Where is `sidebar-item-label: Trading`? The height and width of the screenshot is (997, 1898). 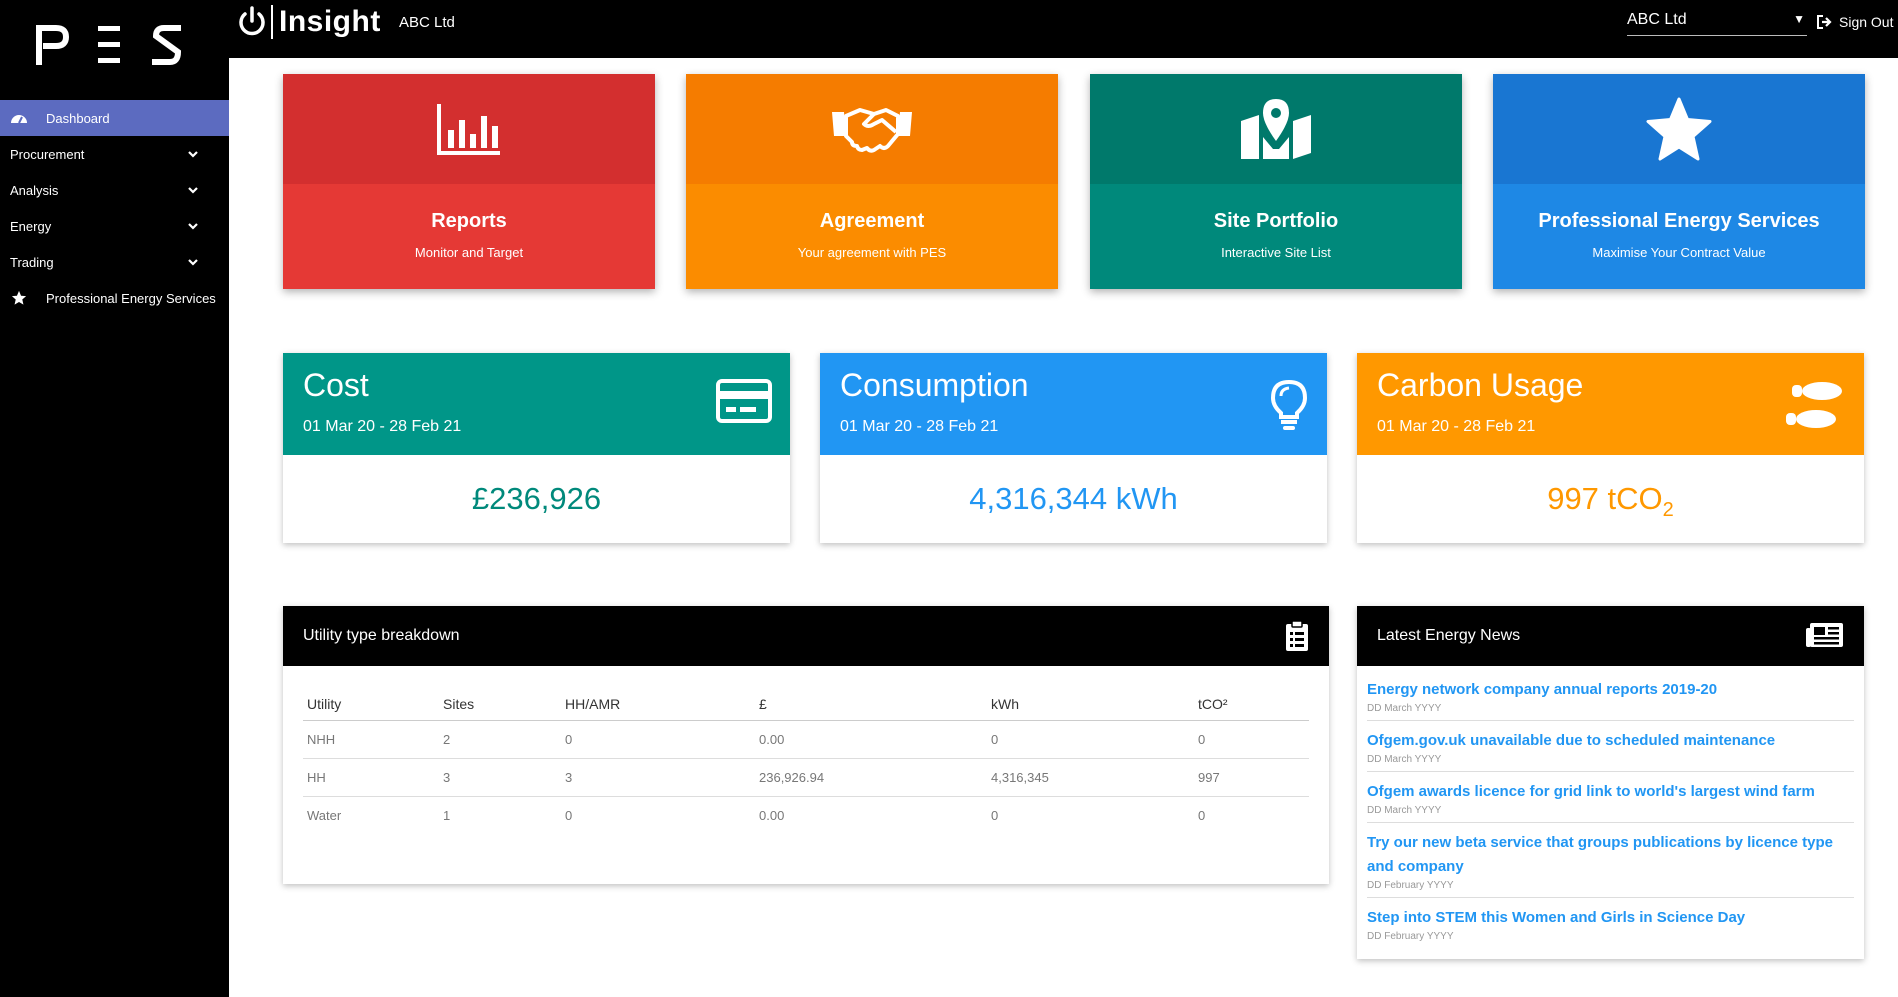 sidebar-item-label: Trading is located at coordinates (32, 262).